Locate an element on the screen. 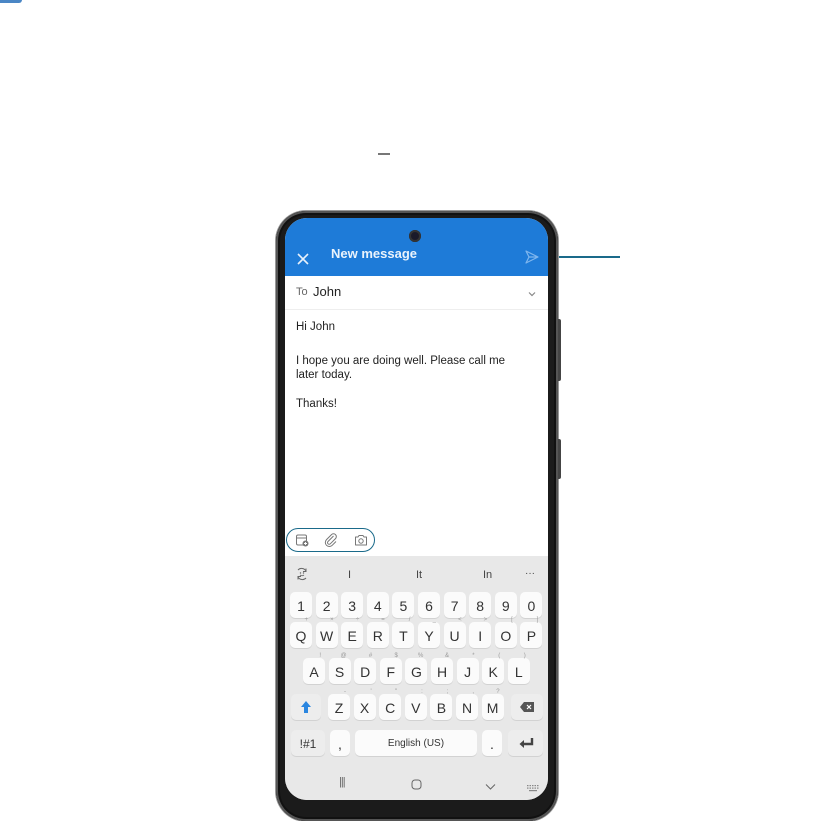 The height and width of the screenshot is (821, 835). comma-key: , is located at coordinates (340, 743).